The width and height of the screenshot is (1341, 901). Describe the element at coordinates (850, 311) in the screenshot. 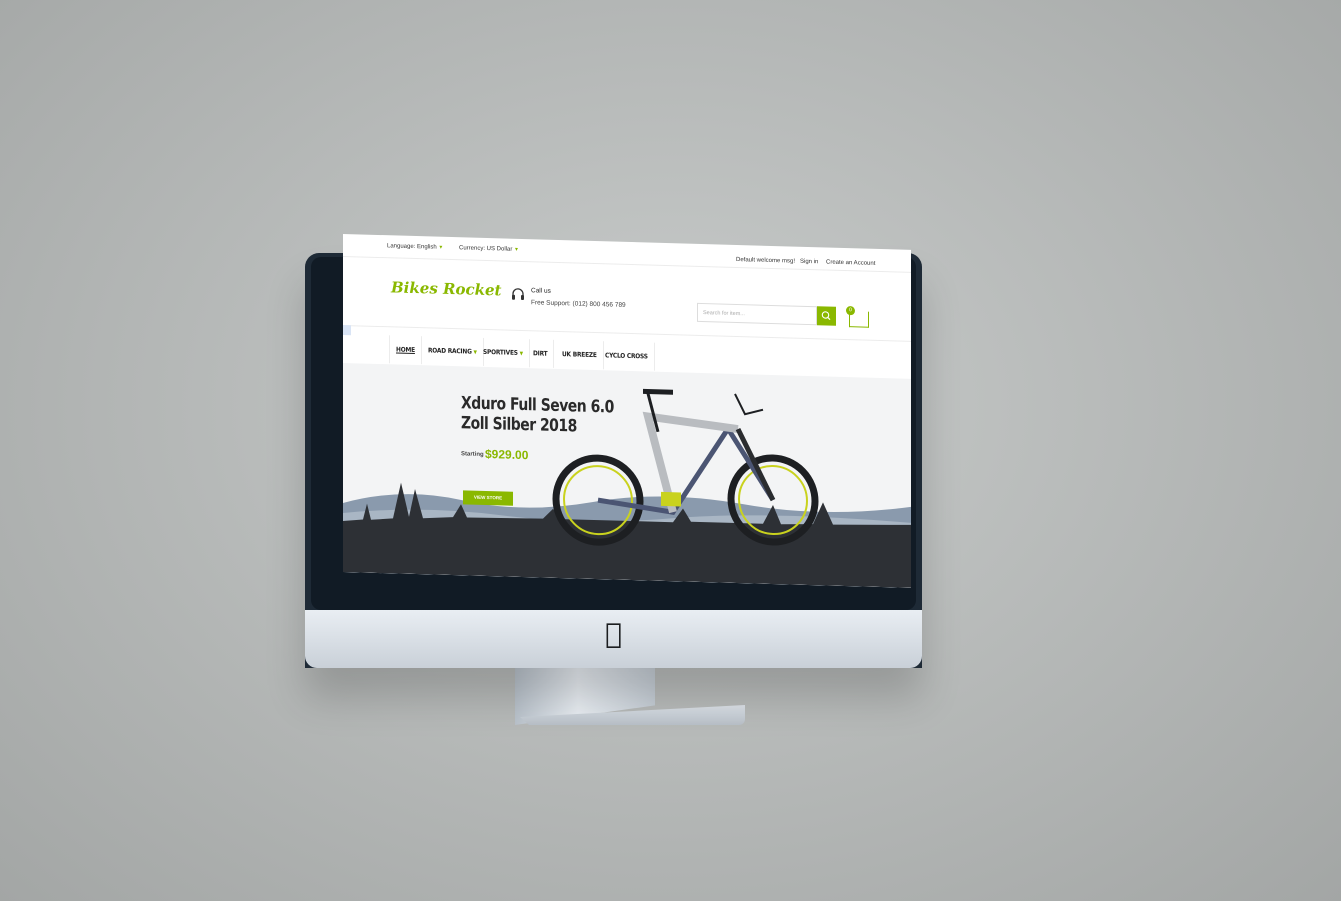

I see `cart-count-badge: 0` at that location.